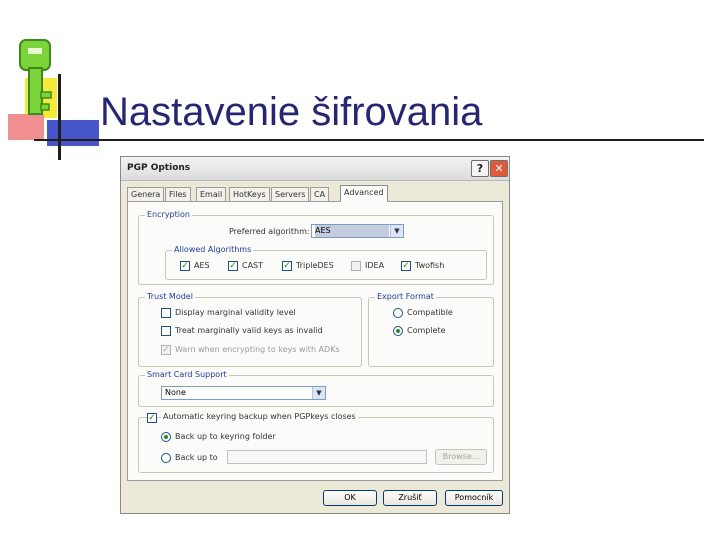  I want to click on slide-title: Nastavenie šifrovania, so click(291, 112).